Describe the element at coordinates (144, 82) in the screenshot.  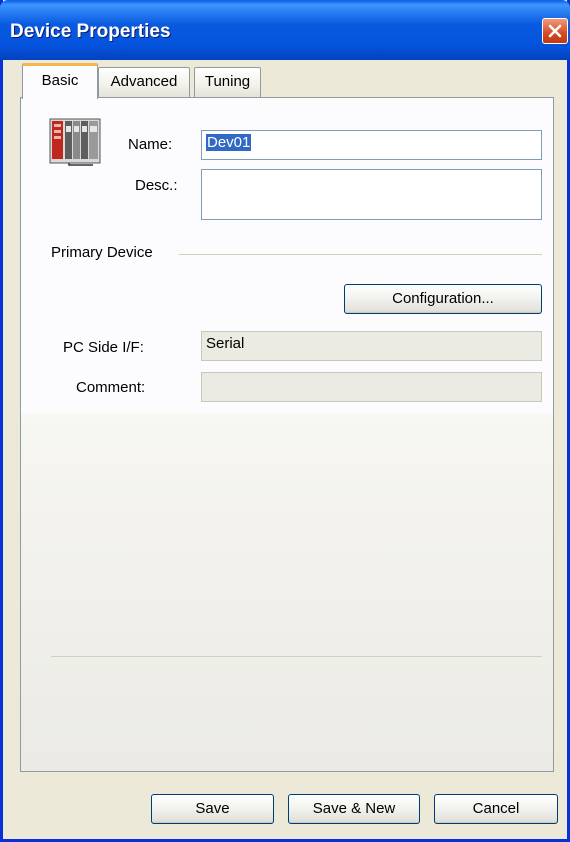
I see `tab-advanced: Advanced` at that location.